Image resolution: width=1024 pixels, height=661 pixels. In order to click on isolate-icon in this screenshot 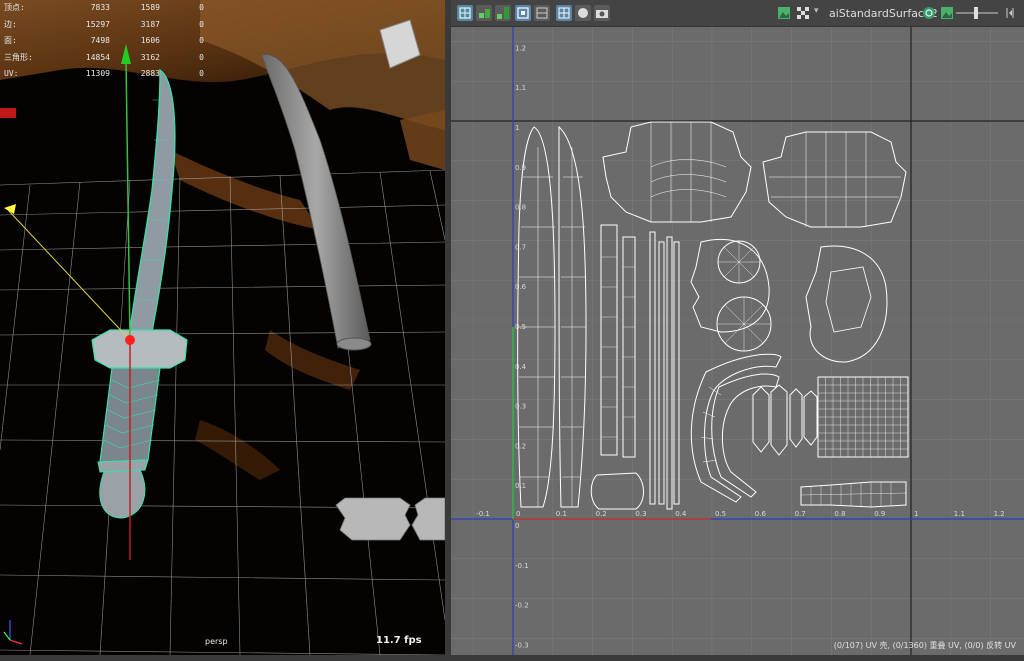, I will do `click(523, 13)`.